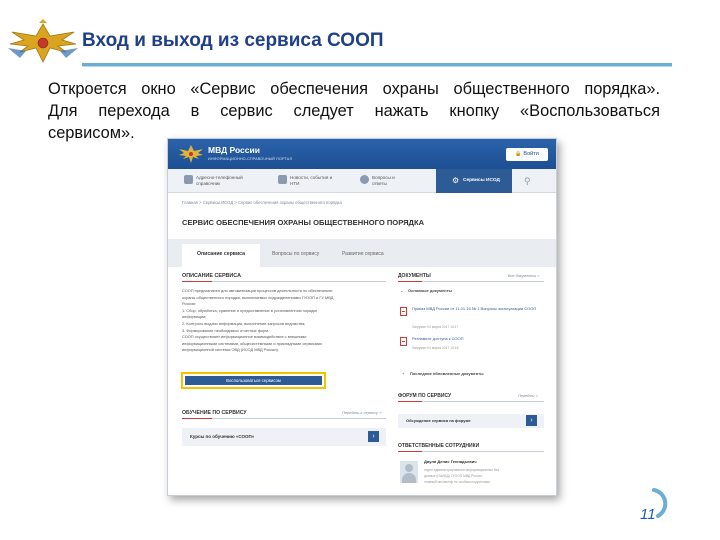 Image resolution: width=720 pixels, height=540 pixels. Describe the element at coordinates (409, 472) in the screenshot. I see `avatar` at that location.